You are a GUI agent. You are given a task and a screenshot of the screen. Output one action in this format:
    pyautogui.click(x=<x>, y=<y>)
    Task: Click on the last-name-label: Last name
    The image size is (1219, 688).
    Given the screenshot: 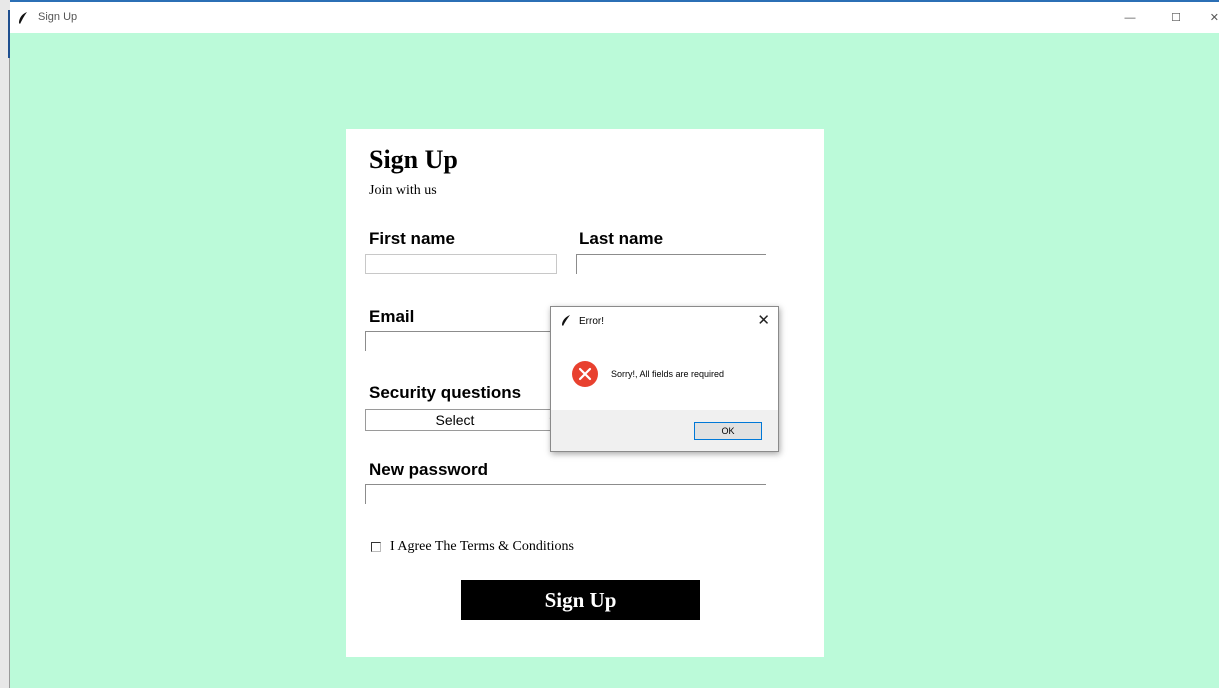 What is the action you would take?
    pyautogui.click(x=621, y=238)
    